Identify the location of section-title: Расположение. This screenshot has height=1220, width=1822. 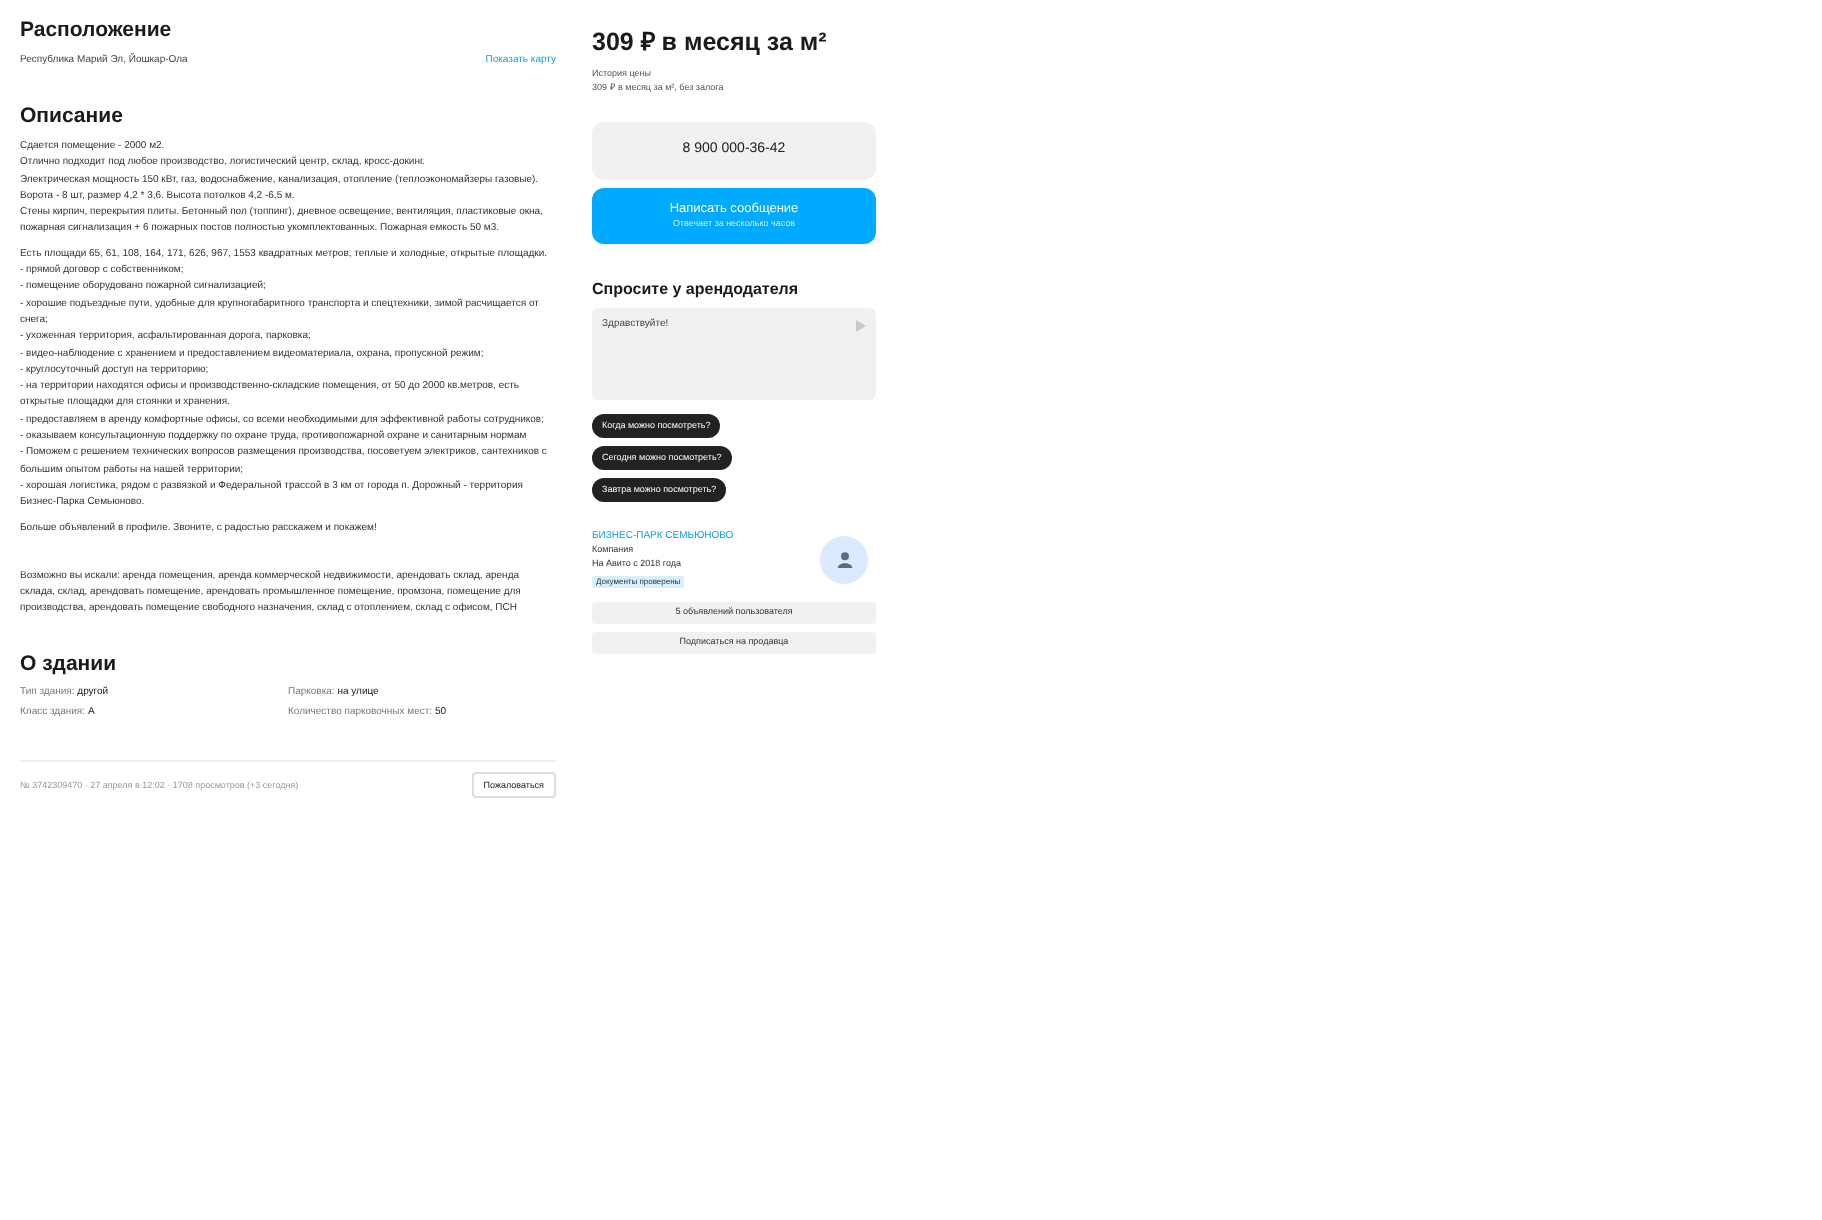
(97, 30).